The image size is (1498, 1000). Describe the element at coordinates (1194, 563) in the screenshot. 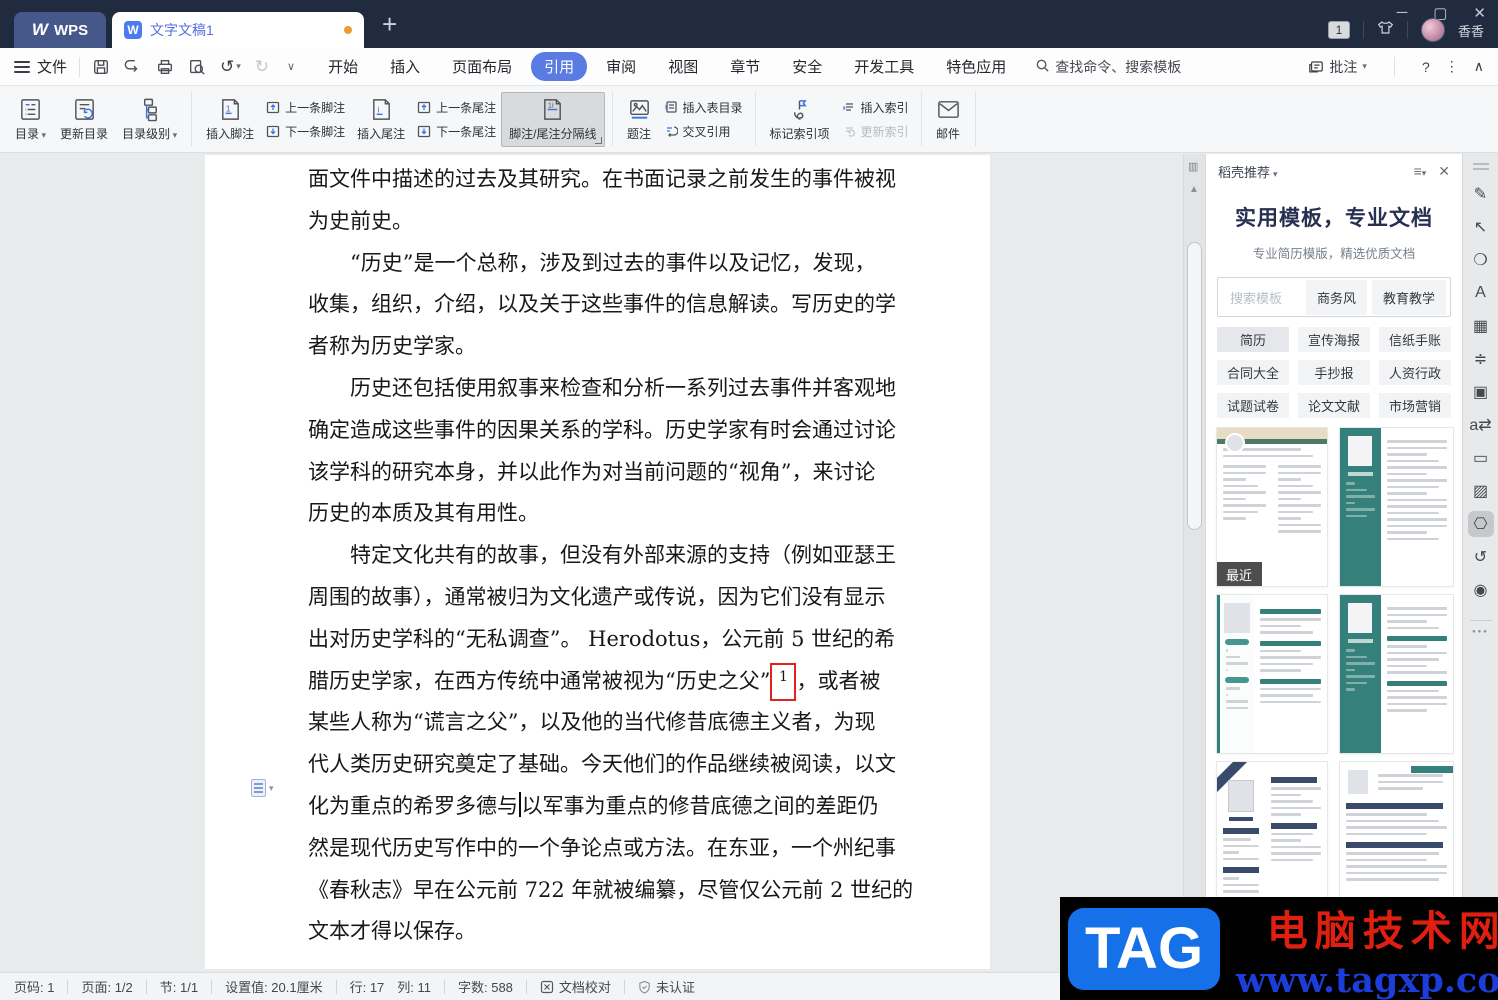

I see `document-scrollbar: ▥ ▲` at that location.